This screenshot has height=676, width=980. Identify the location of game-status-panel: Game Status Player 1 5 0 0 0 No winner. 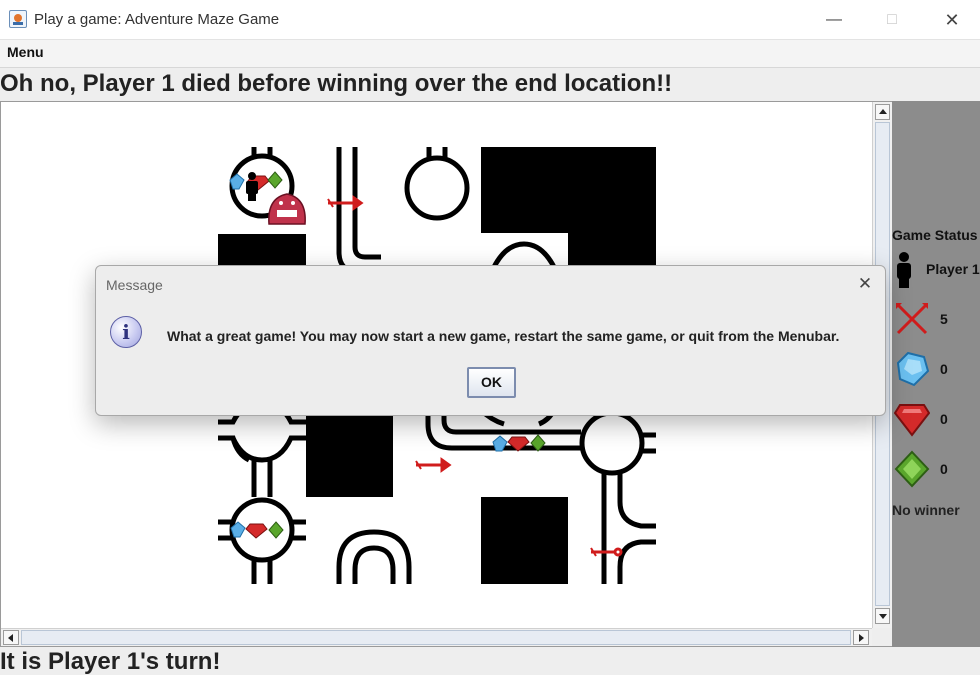
(936, 374).